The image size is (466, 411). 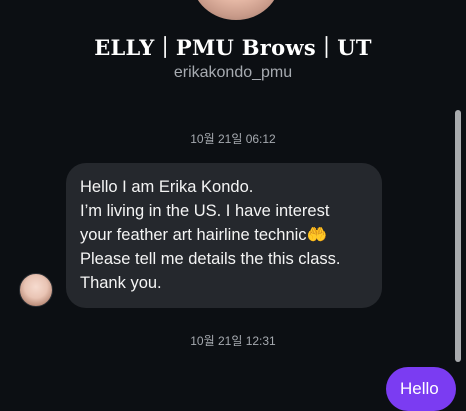 What do you see at coordinates (36, 290) in the screenshot?
I see `sender-avatar` at bounding box center [36, 290].